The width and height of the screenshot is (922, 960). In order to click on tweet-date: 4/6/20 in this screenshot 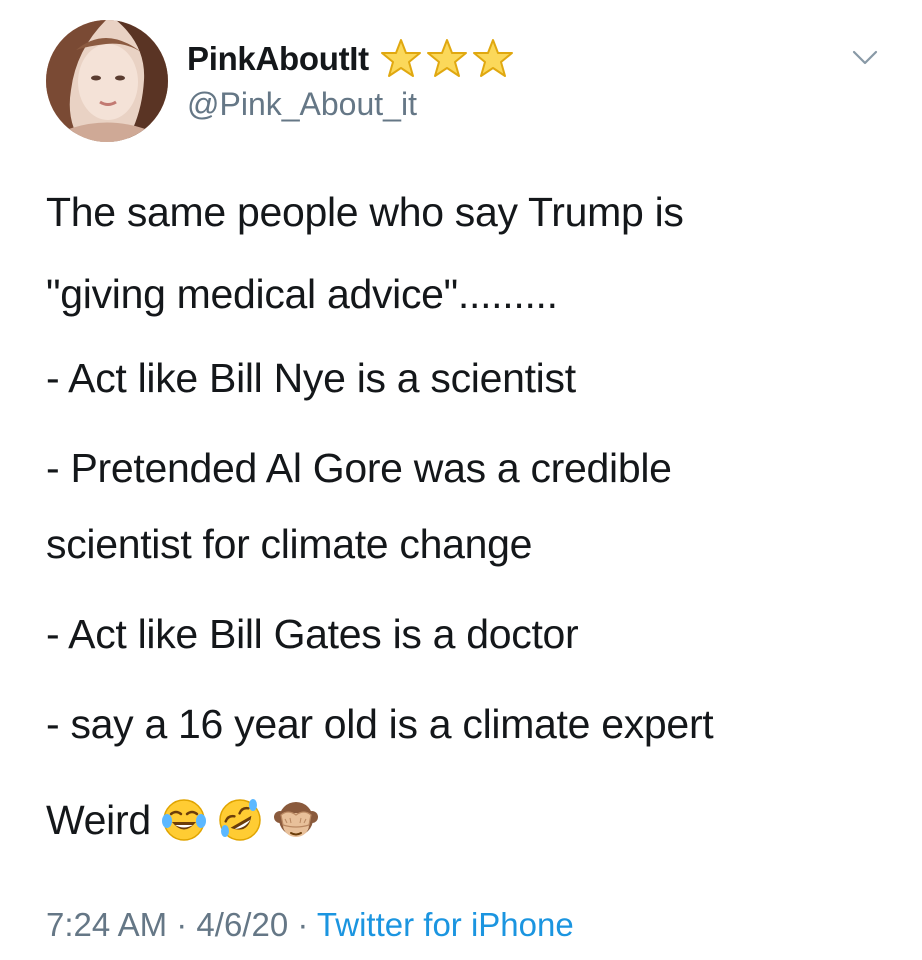, I will do `click(242, 924)`.